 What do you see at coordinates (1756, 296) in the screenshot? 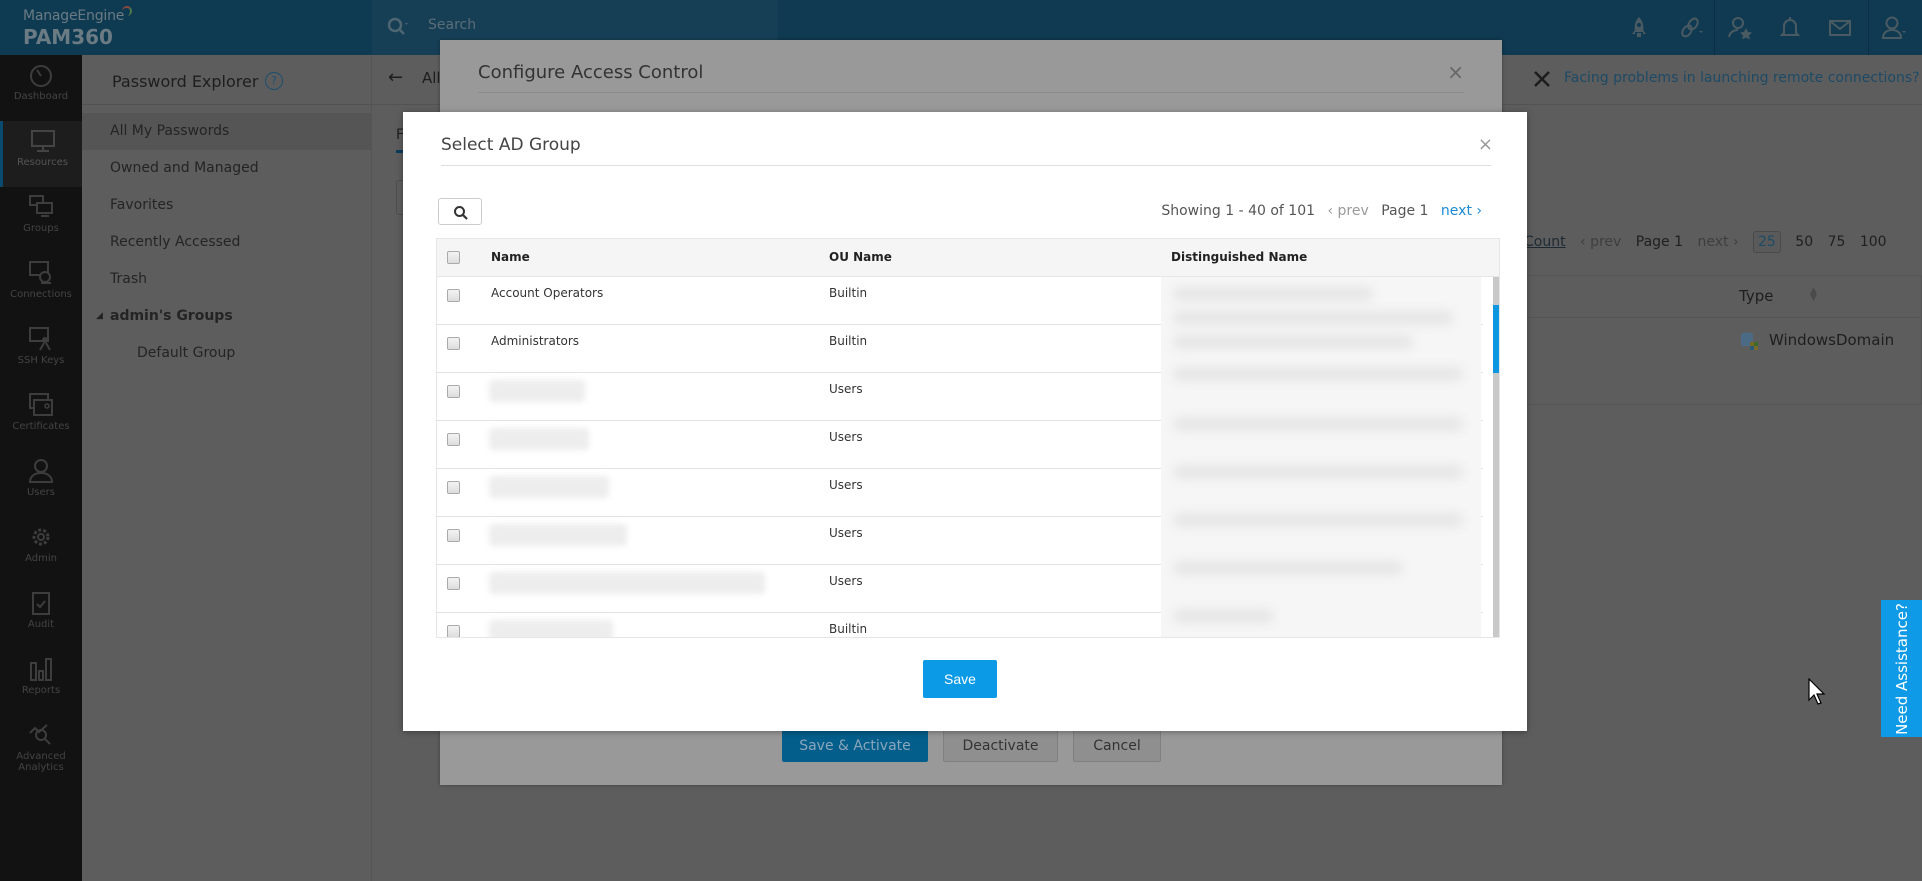
I see `column-type: Type` at bounding box center [1756, 296].